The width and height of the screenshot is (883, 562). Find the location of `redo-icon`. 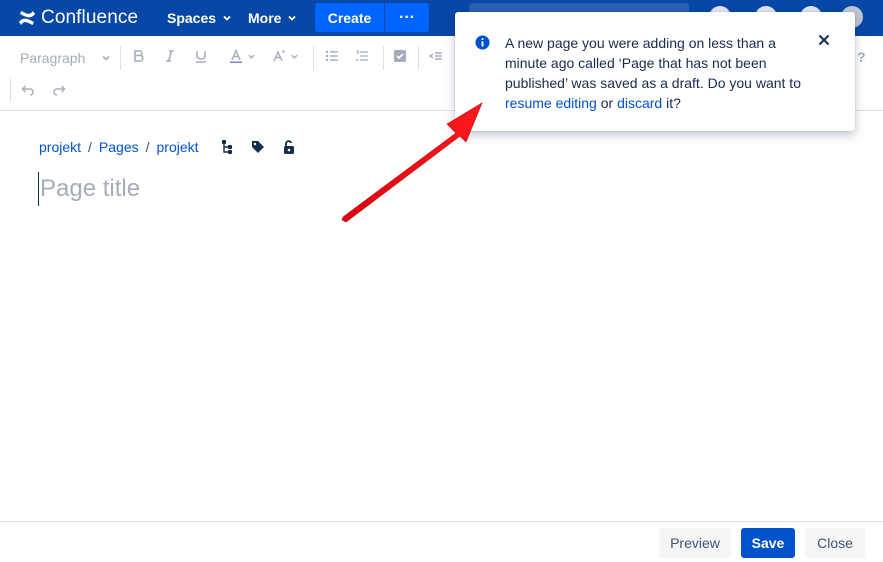

redo-icon is located at coordinates (59, 90).